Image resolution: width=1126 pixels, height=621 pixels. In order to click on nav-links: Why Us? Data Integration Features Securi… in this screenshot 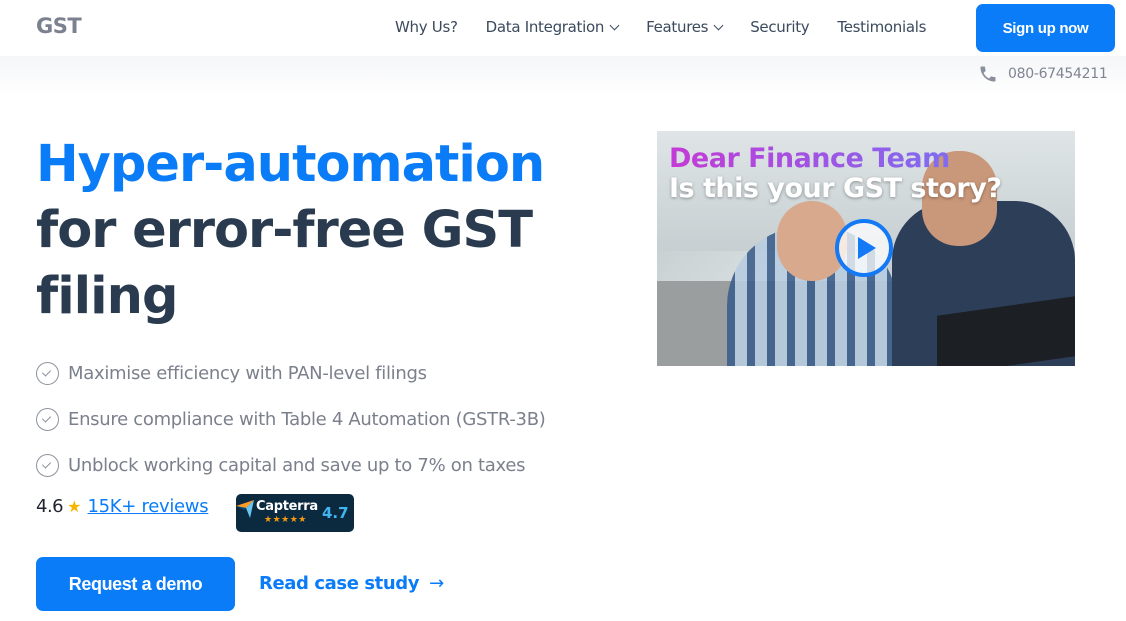, I will do `click(674, 27)`.